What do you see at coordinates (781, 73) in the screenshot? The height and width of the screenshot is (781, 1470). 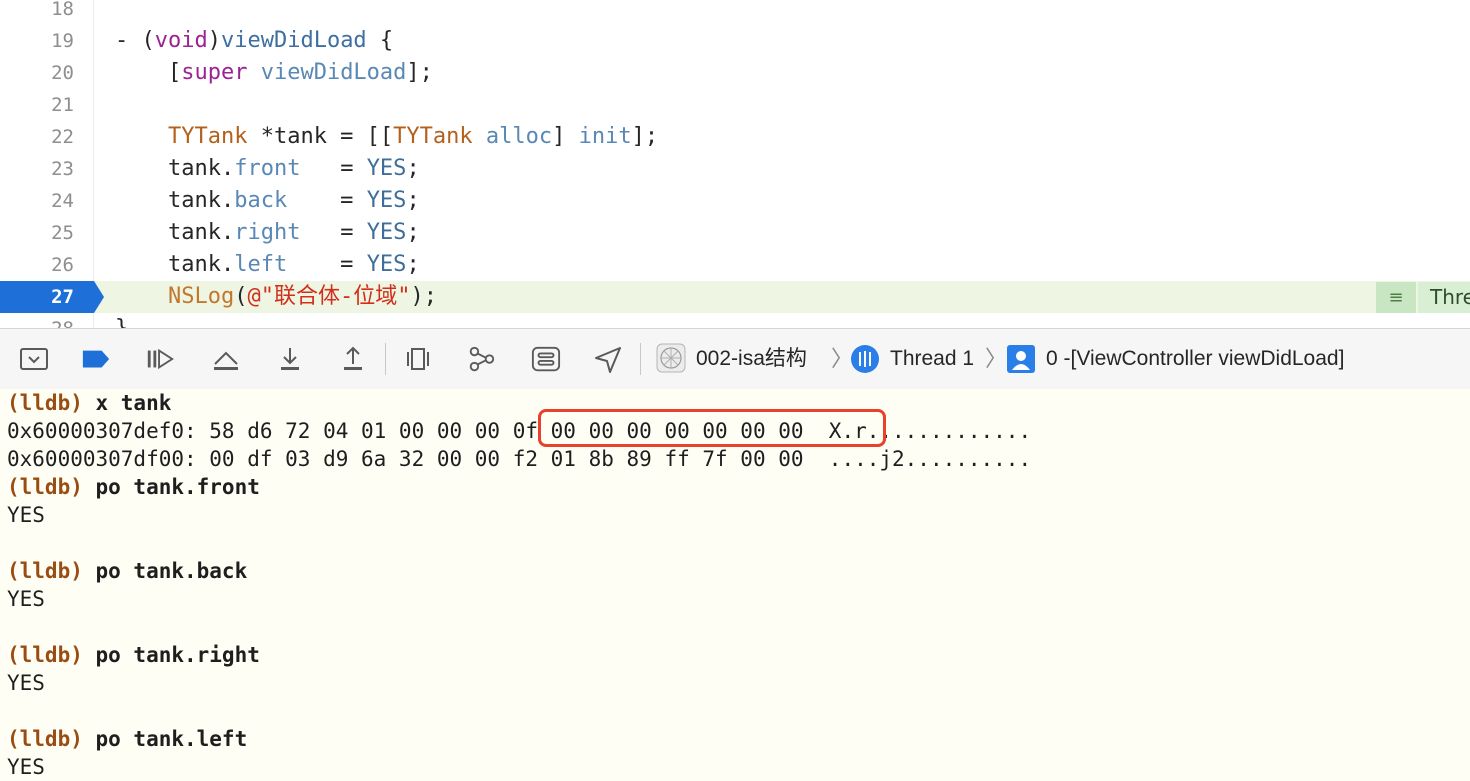 I see `code-line: [super viewDidLoad];` at bounding box center [781, 73].